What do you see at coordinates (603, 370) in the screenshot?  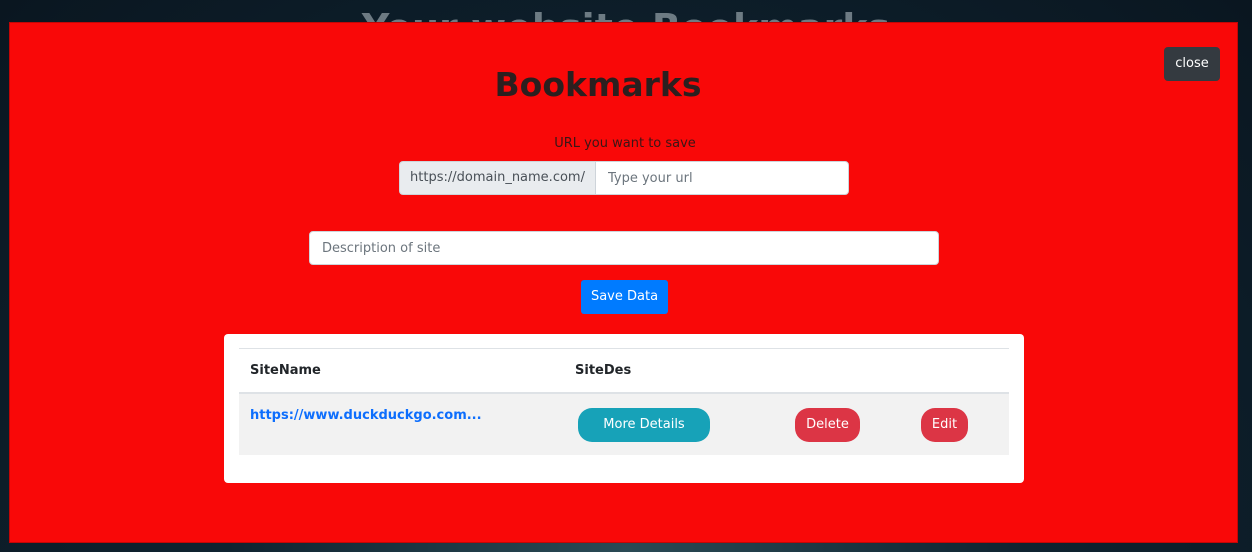 I see `column-header-sitedes: SiteDes` at bounding box center [603, 370].